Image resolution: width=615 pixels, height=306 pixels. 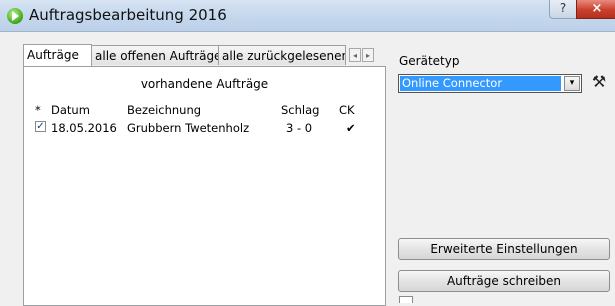 What do you see at coordinates (155, 55) in the screenshot?
I see `tab-alle-offenen: alle offenen Aufträge` at bounding box center [155, 55].